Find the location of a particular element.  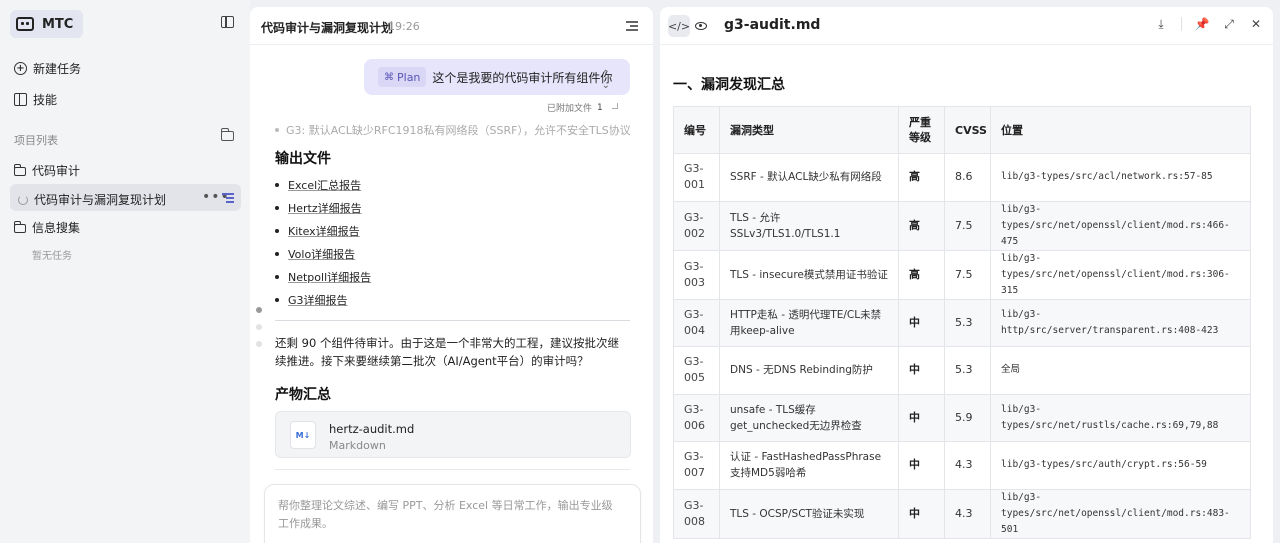

list-item: Kitex详细报告 is located at coordinates (323, 234).